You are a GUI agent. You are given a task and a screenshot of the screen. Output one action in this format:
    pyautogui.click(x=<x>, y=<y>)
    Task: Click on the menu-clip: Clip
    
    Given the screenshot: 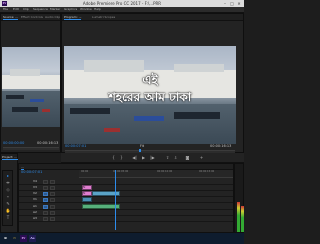 What is the action you would take?
    pyautogui.click(x=26, y=9)
    